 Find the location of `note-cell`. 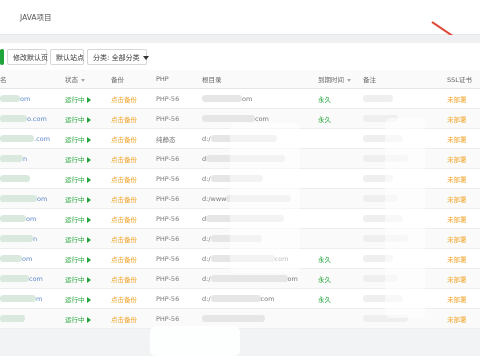

note-cell is located at coordinates (402, 98).